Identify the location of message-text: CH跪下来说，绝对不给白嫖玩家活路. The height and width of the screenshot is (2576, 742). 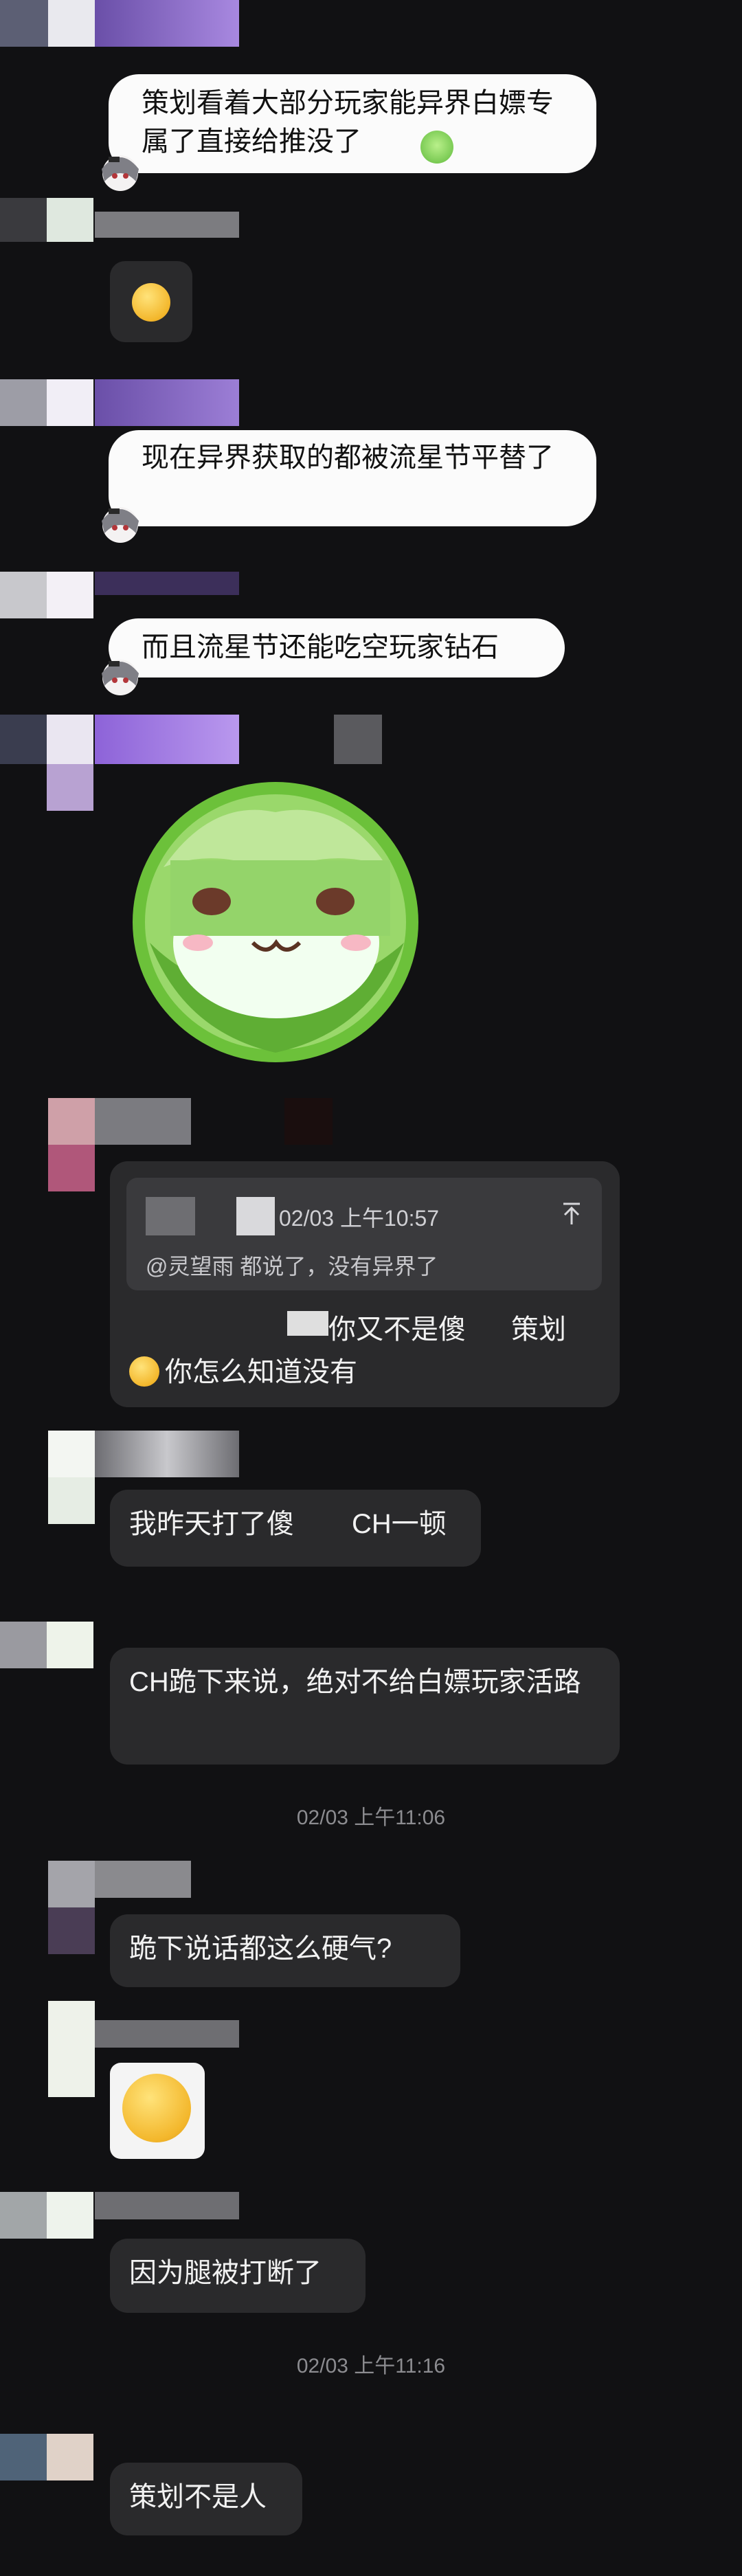
(355, 1682).